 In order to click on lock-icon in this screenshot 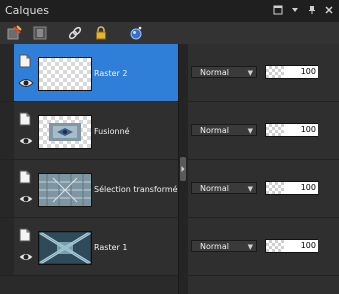, I will do `click(101, 33)`.